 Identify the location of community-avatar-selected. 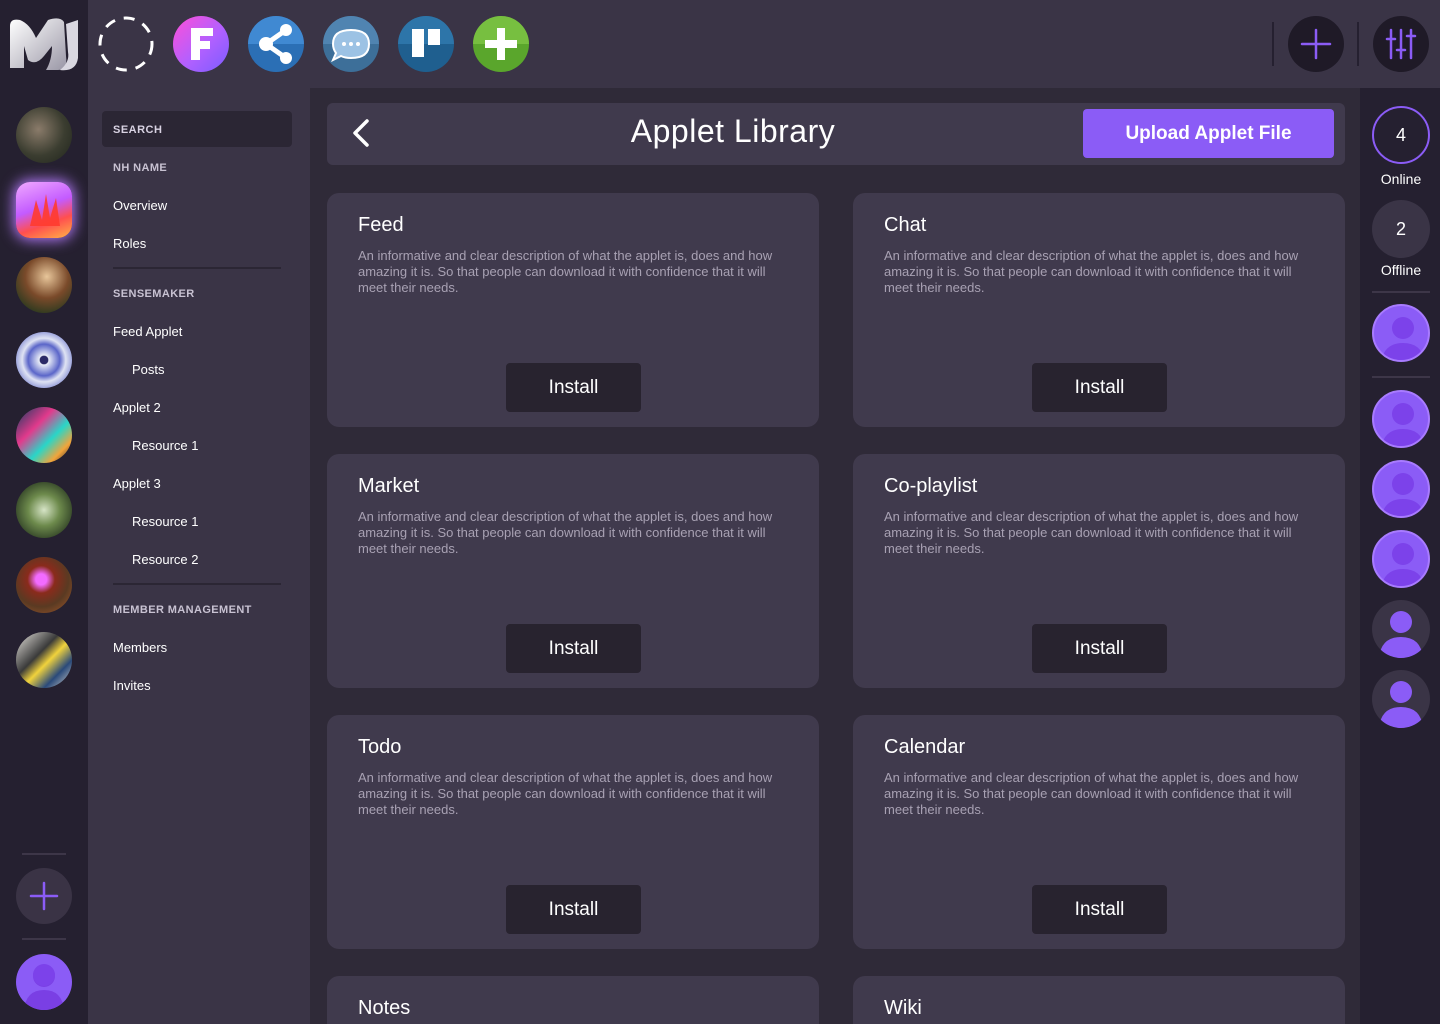
(44, 210).